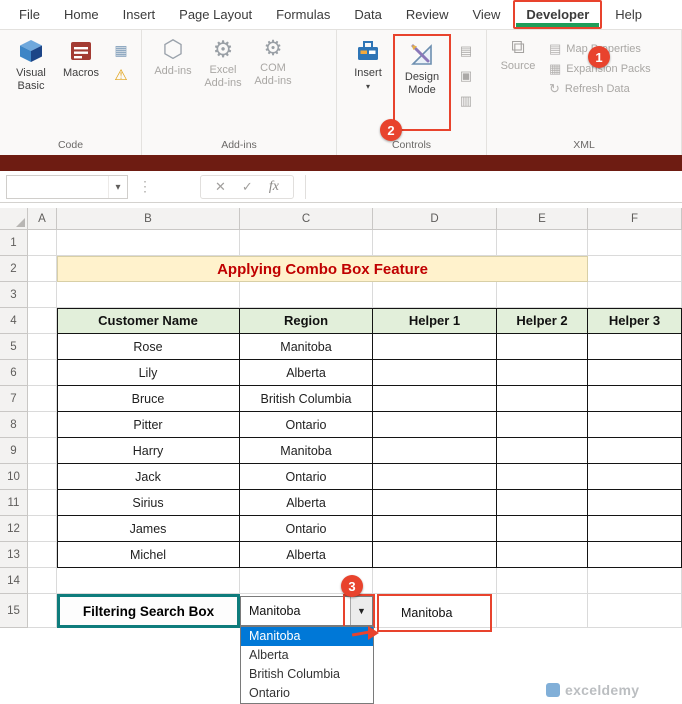 The height and width of the screenshot is (704, 682). What do you see at coordinates (42, 219) in the screenshot?
I see `column-header-a: A` at bounding box center [42, 219].